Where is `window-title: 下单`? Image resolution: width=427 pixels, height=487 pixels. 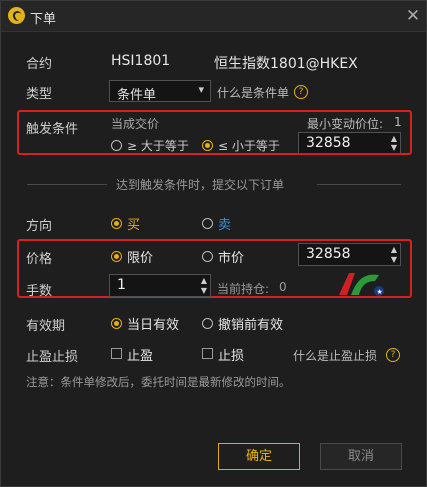 window-title: 下单 is located at coordinates (43, 19).